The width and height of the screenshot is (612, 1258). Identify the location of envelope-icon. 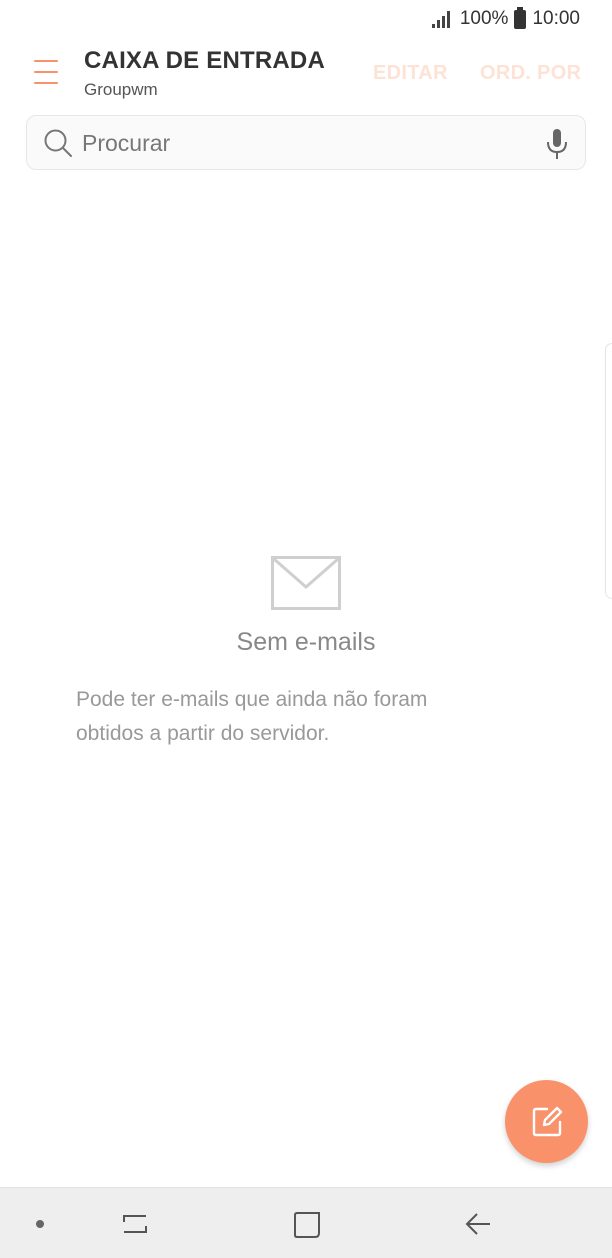
(306, 583).